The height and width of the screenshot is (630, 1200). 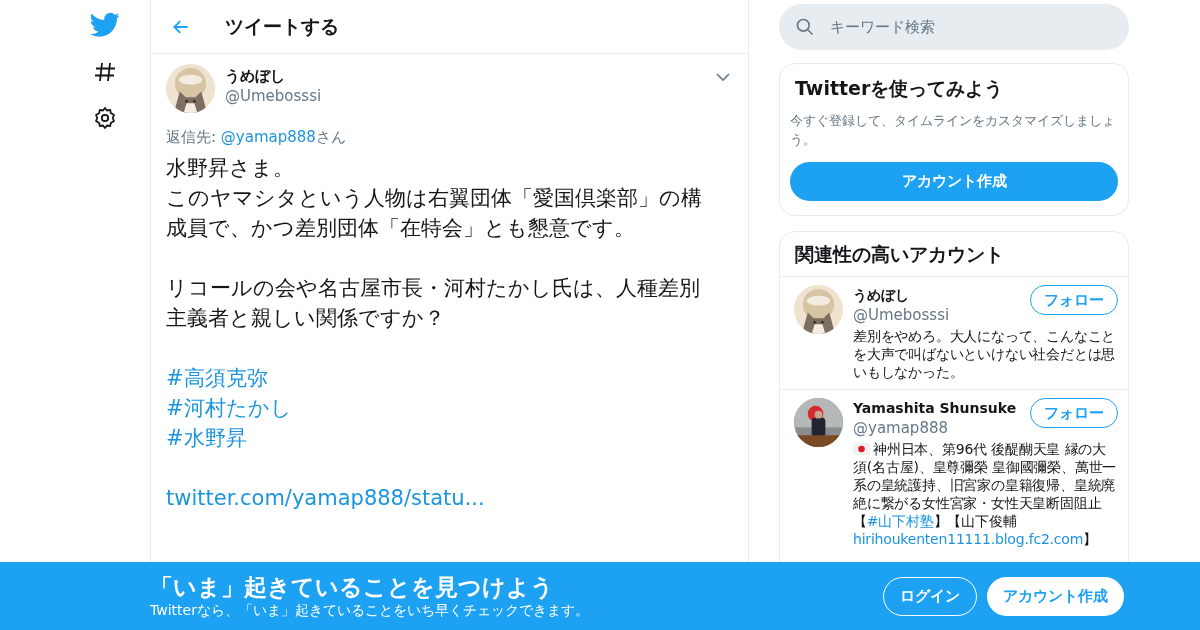 What do you see at coordinates (723, 77) in the screenshot?
I see `chevron-down-icon` at bounding box center [723, 77].